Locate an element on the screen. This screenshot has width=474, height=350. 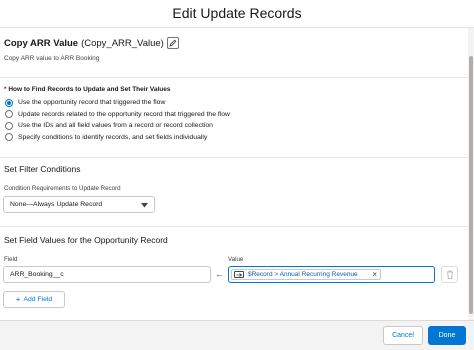
pencil-icon is located at coordinates (173, 43).